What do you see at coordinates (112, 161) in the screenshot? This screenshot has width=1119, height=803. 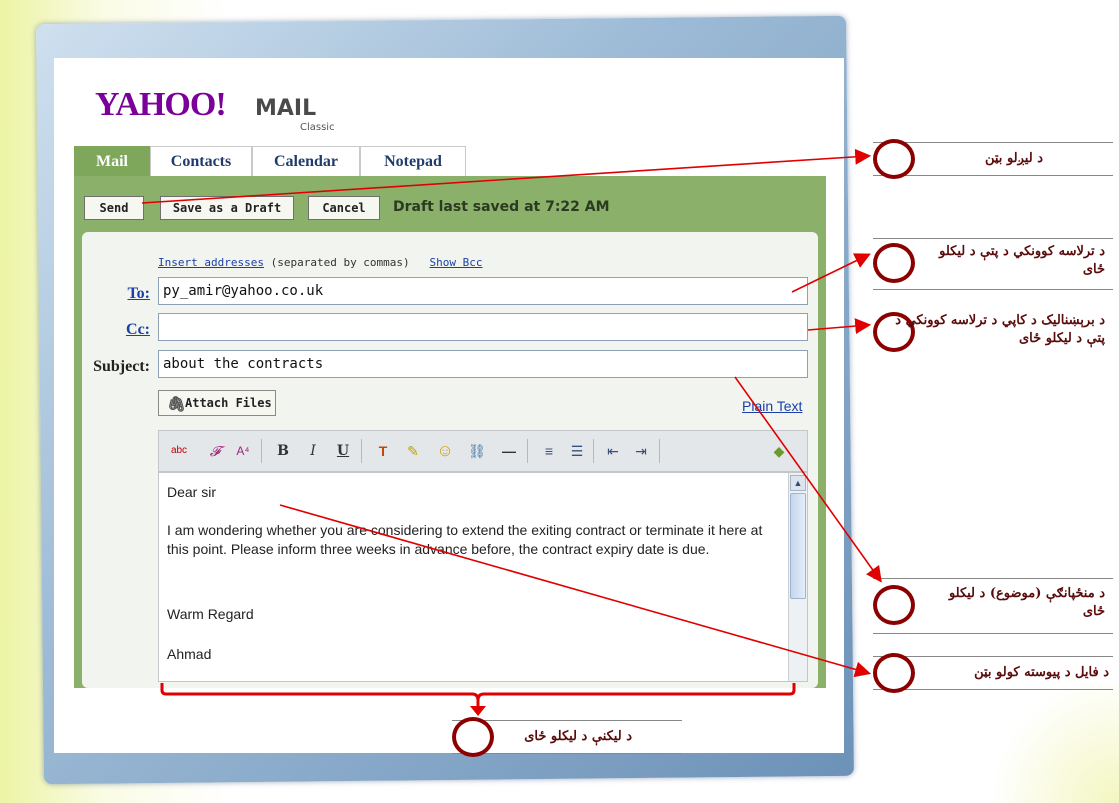 I see `tab-mail: Mail` at bounding box center [112, 161].